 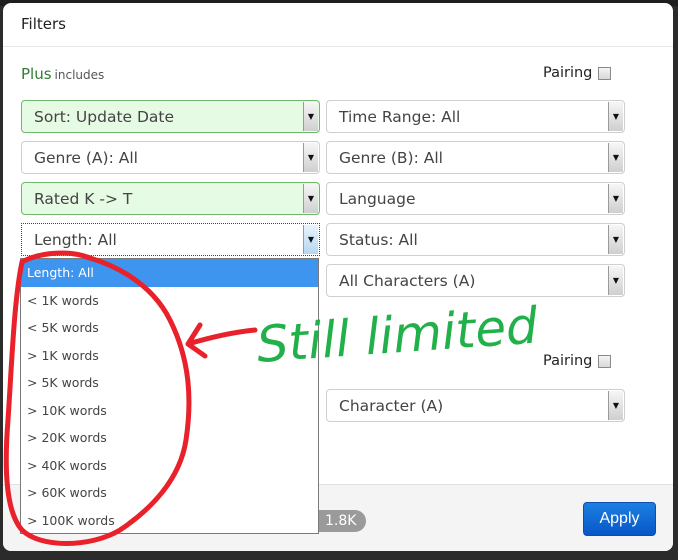 What do you see at coordinates (36, 74) in the screenshot?
I see `plus-label: Plus` at bounding box center [36, 74].